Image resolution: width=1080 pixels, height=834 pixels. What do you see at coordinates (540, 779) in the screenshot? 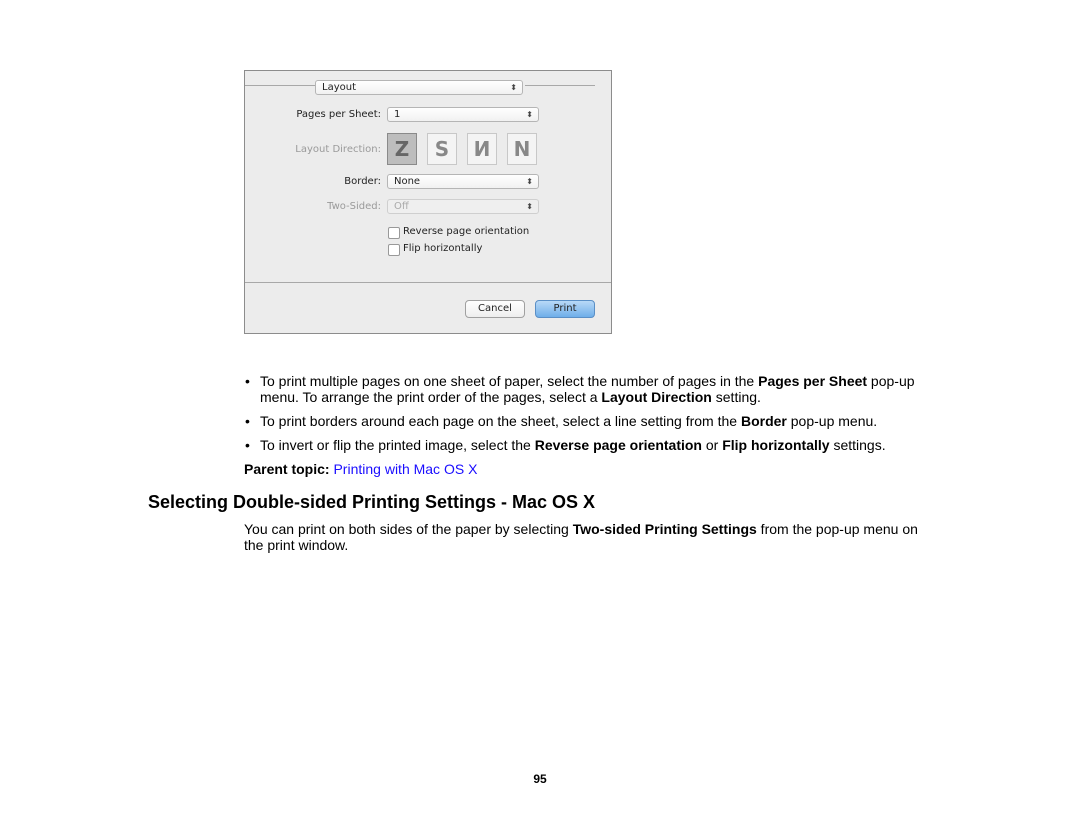
I see `page-number: 95` at bounding box center [540, 779].